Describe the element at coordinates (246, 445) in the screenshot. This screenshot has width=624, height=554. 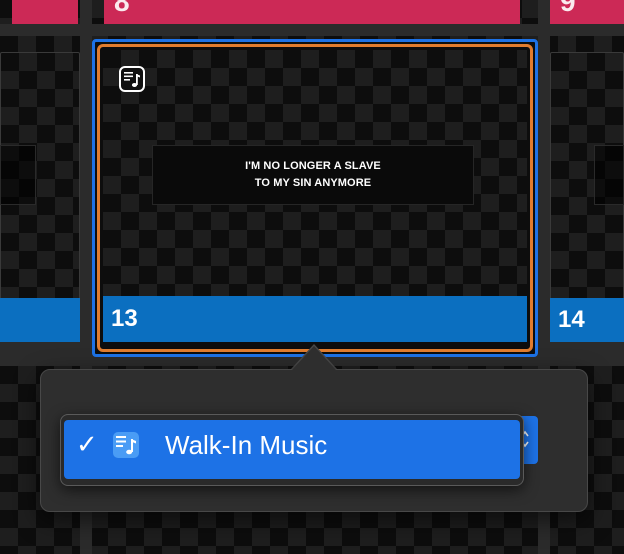
I see `menu-item-label: Walk-In Music` at that location.